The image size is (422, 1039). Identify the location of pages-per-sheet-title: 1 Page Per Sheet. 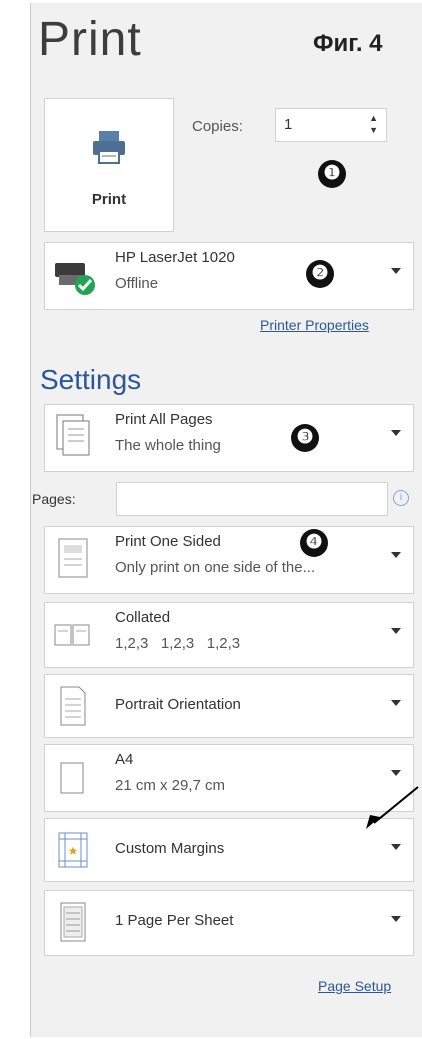
(174, 920).